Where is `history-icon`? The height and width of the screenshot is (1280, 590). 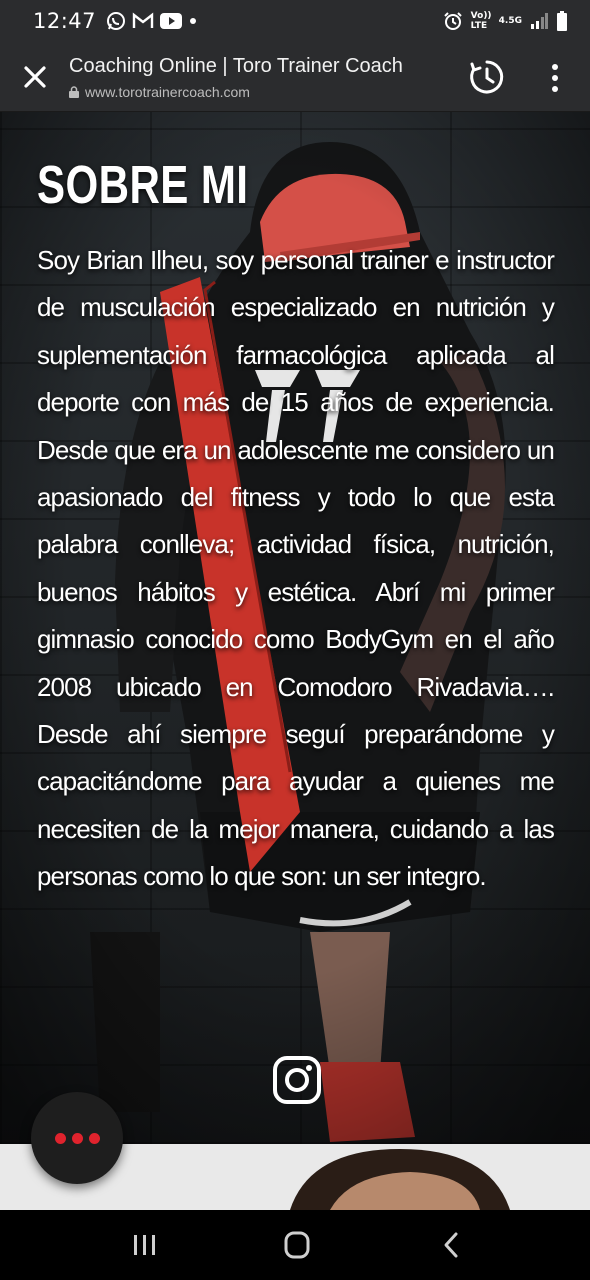
history-icon is located at coordinates (487, 77).